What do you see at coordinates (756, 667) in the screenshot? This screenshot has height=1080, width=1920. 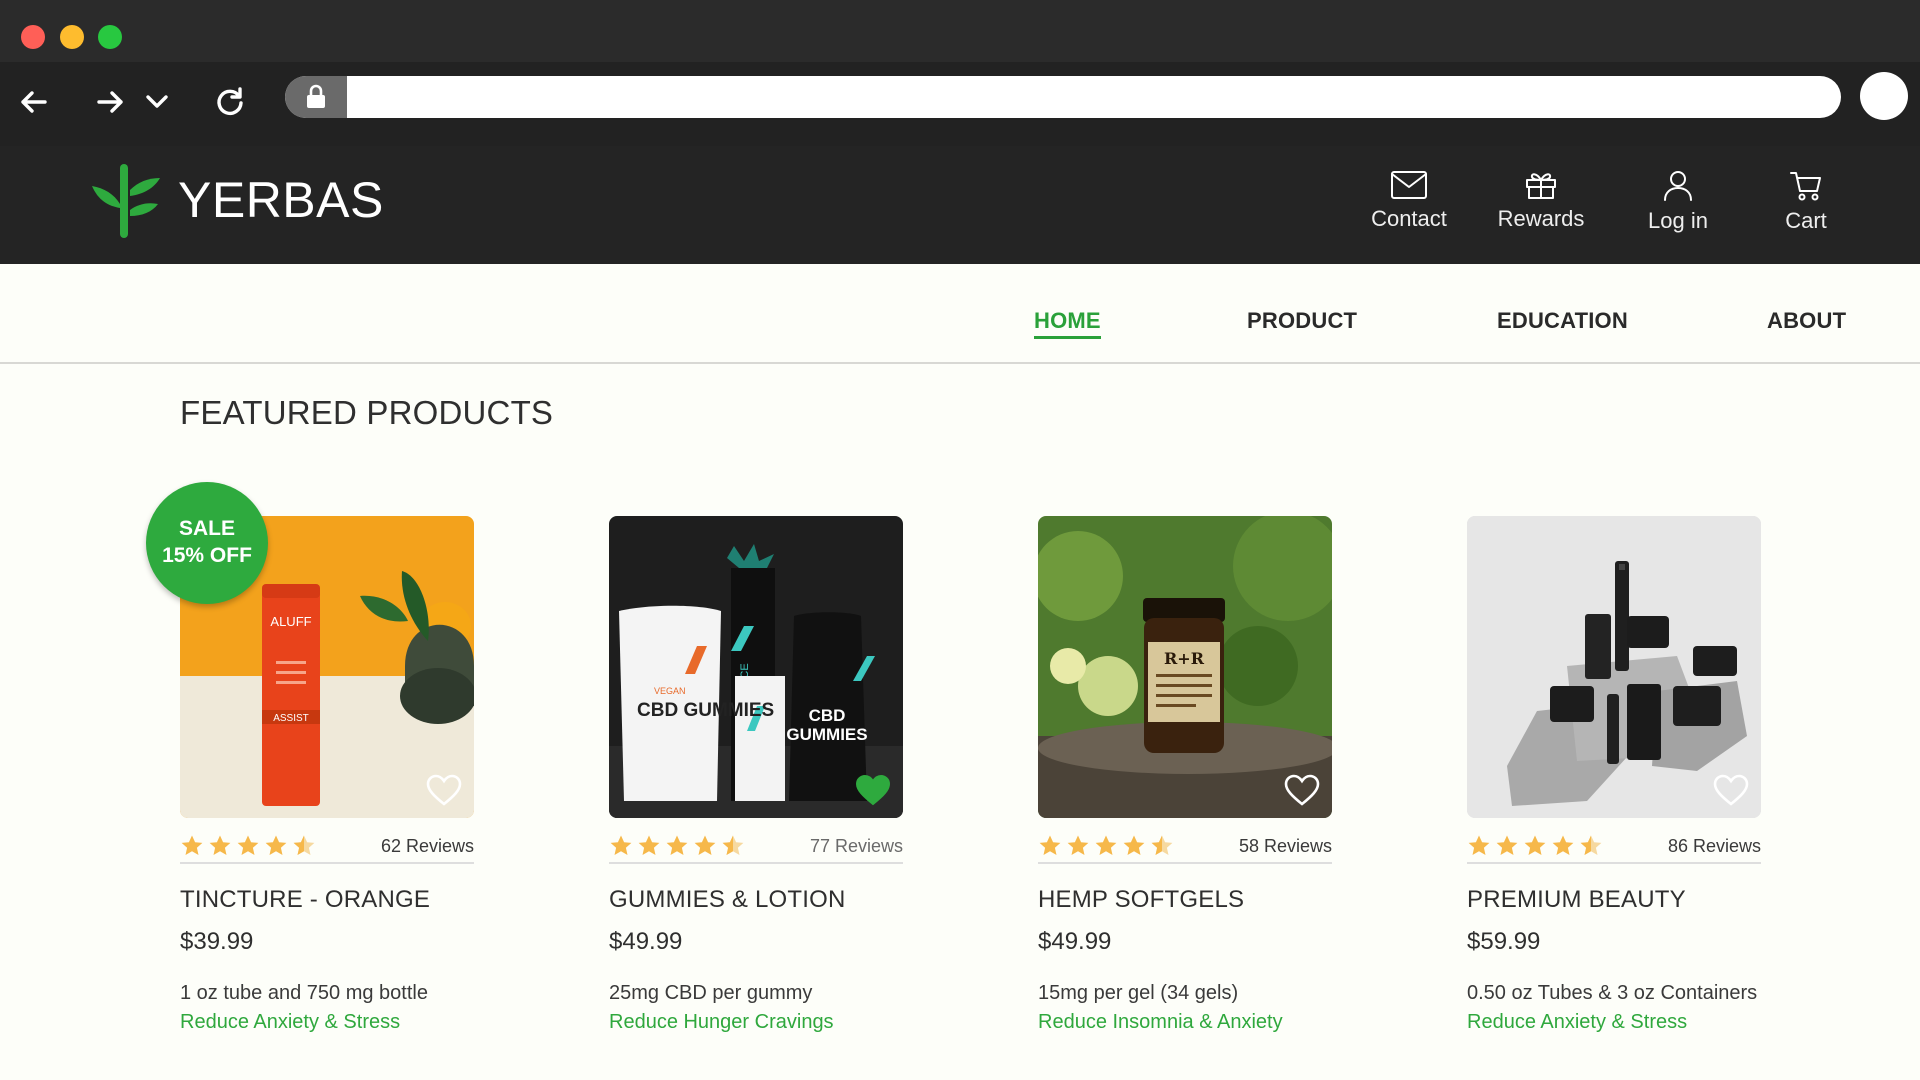 I see `product-image-gummies: CBD GUMMIES RESILIENCE VEGAN CBD GUMMIES` at bounding box center [756, 667].